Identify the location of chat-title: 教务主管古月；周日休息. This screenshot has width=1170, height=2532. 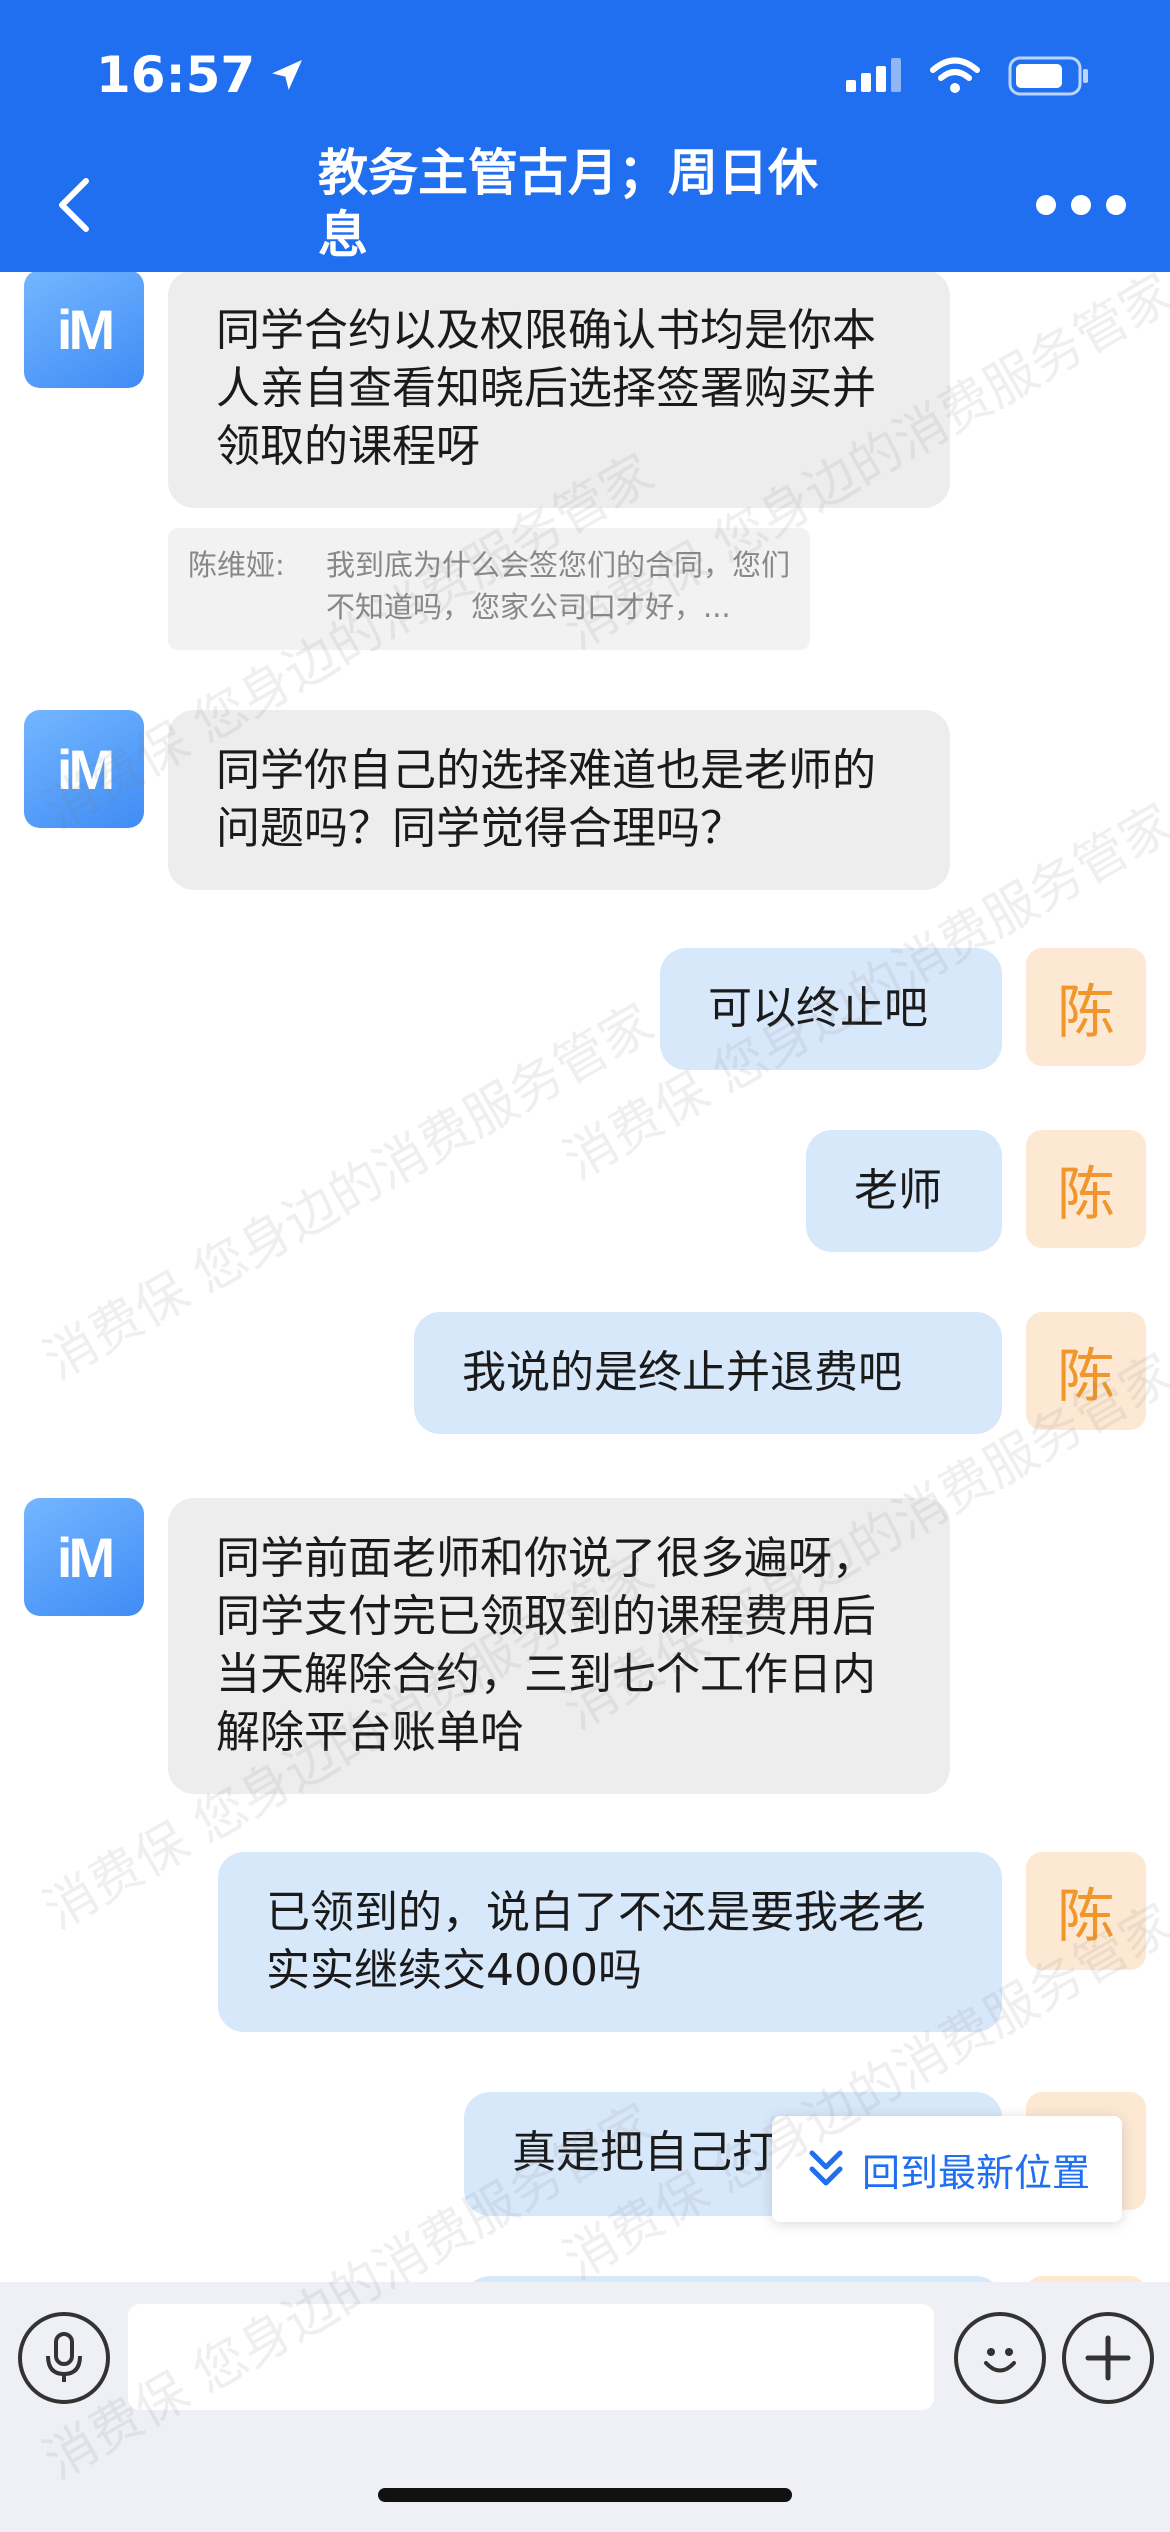
(568, 204).